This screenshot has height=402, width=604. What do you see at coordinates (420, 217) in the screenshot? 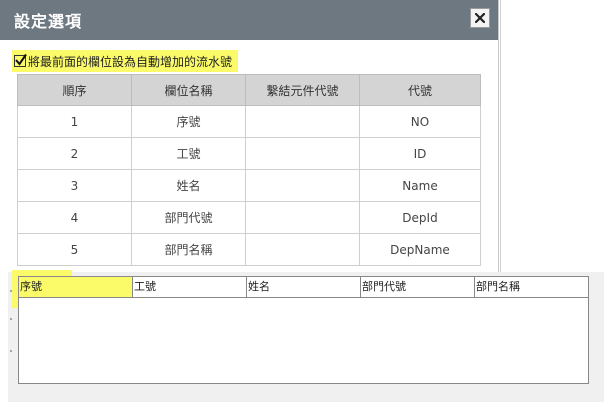
I see `cell-code: DepId` at bounding box center [420, 217].